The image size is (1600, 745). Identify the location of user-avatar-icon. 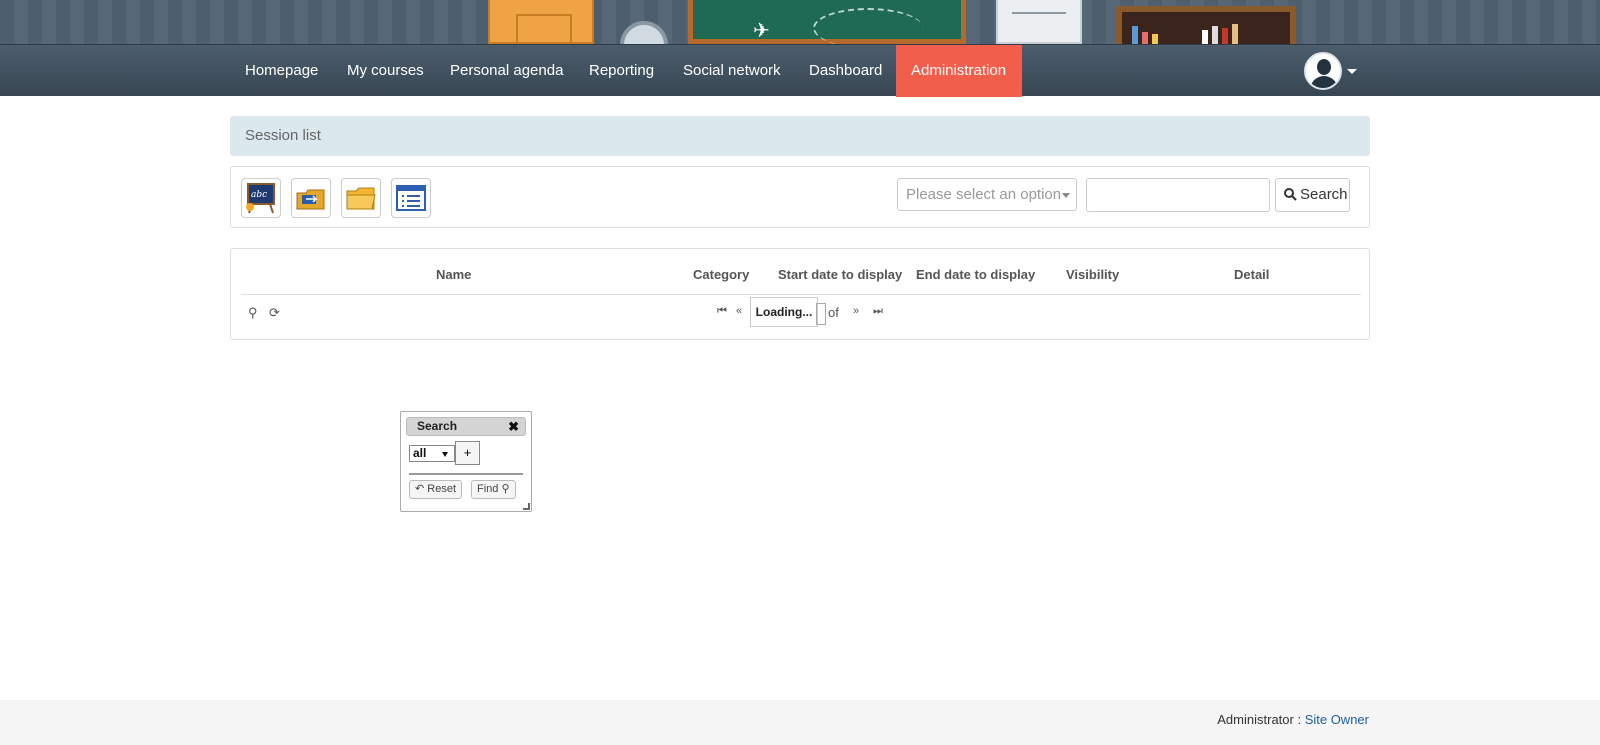
(1324, 67).